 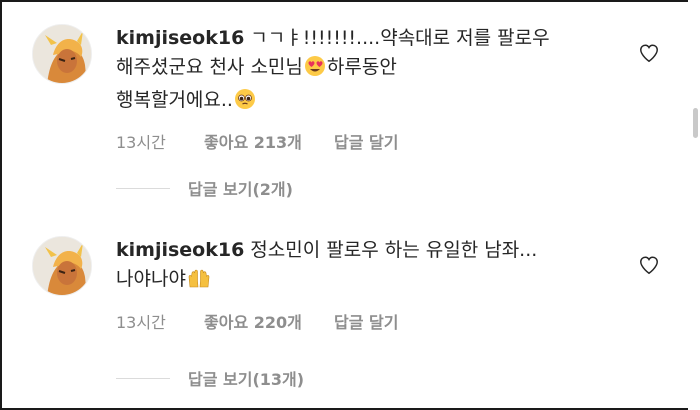 I want to click on comment-meta: 13시간 좋아요 220개 답글 달기, so click(x=371, y=321).